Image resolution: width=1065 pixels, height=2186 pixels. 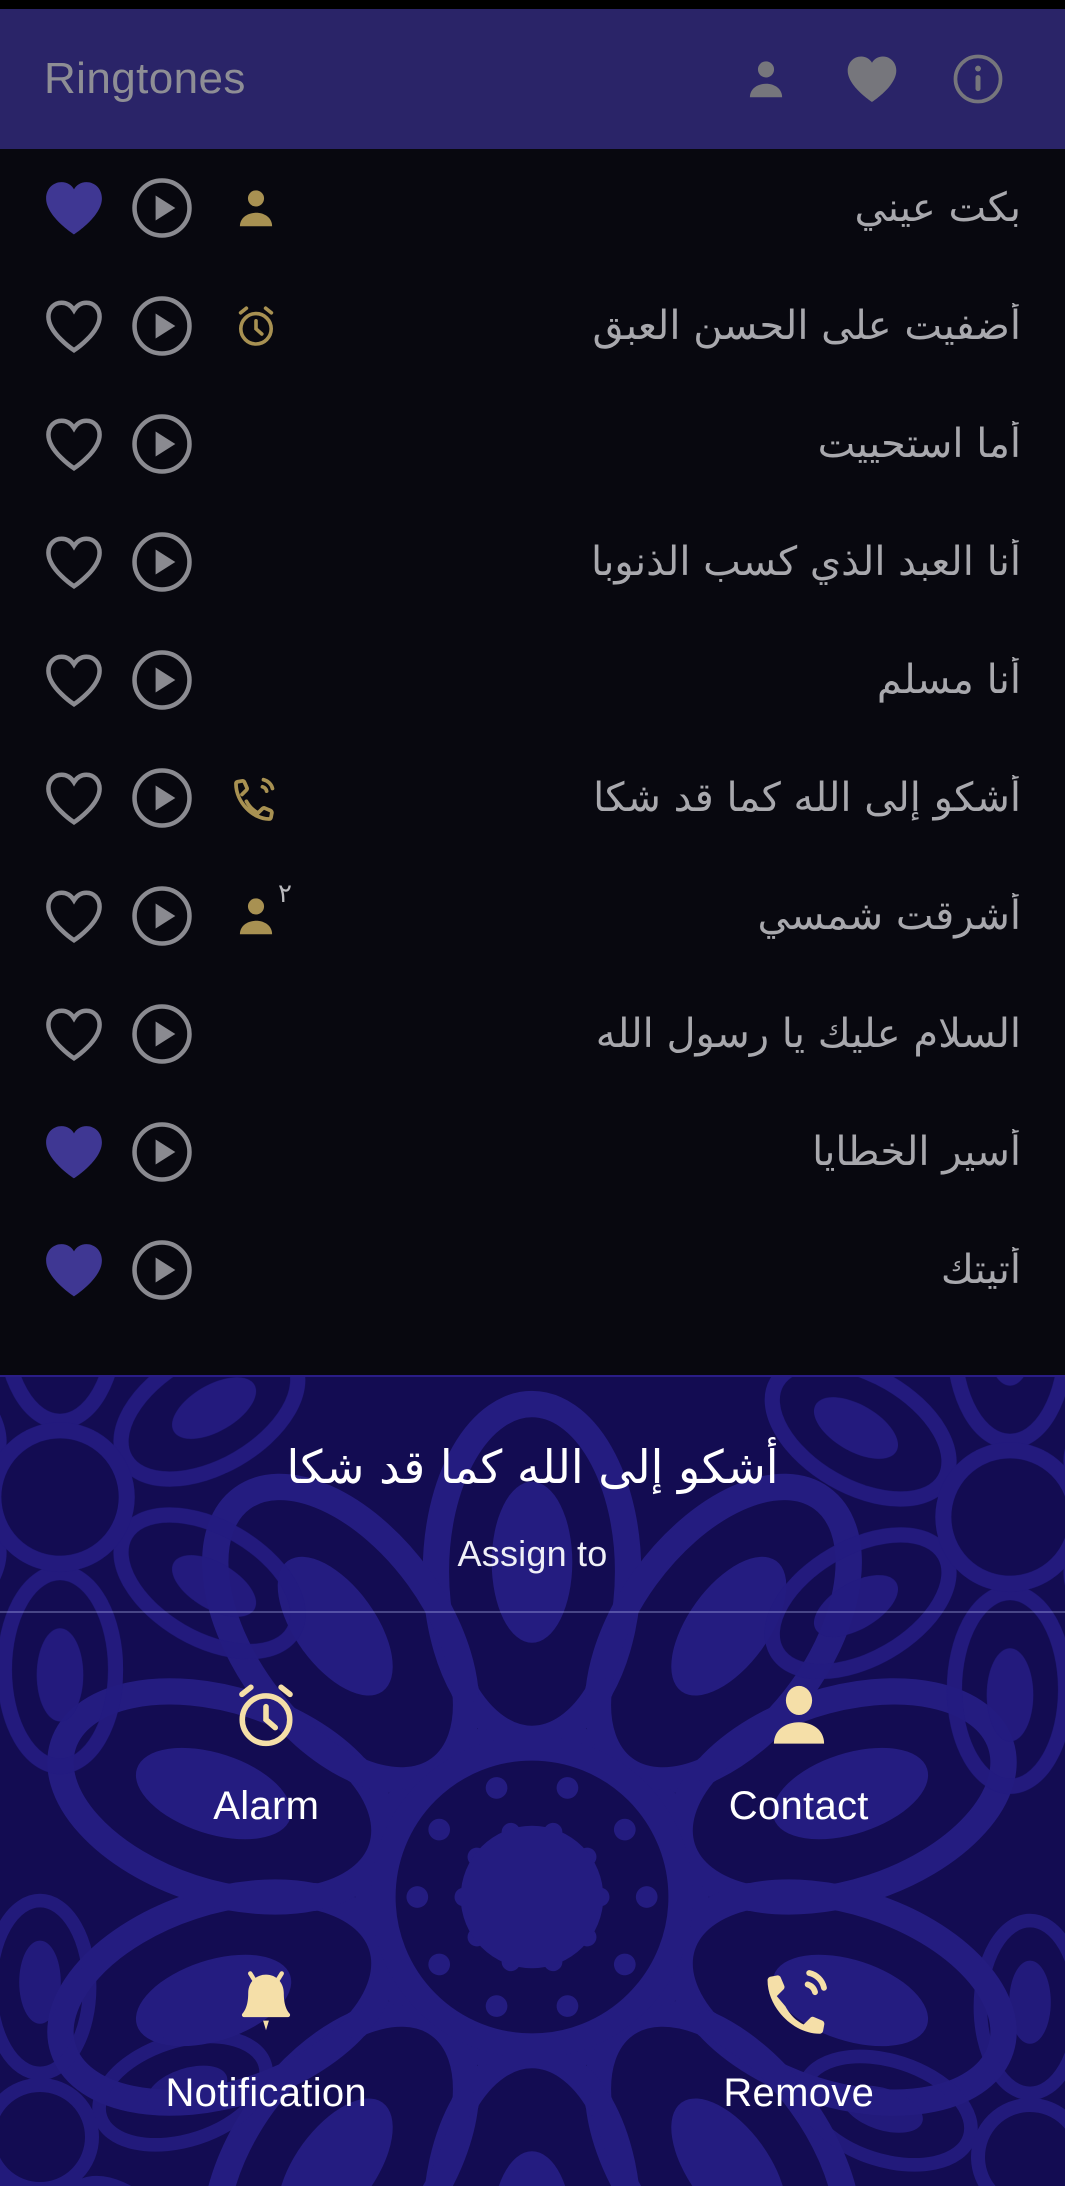 I want to click on info-icon, so click(x=978, y=79).